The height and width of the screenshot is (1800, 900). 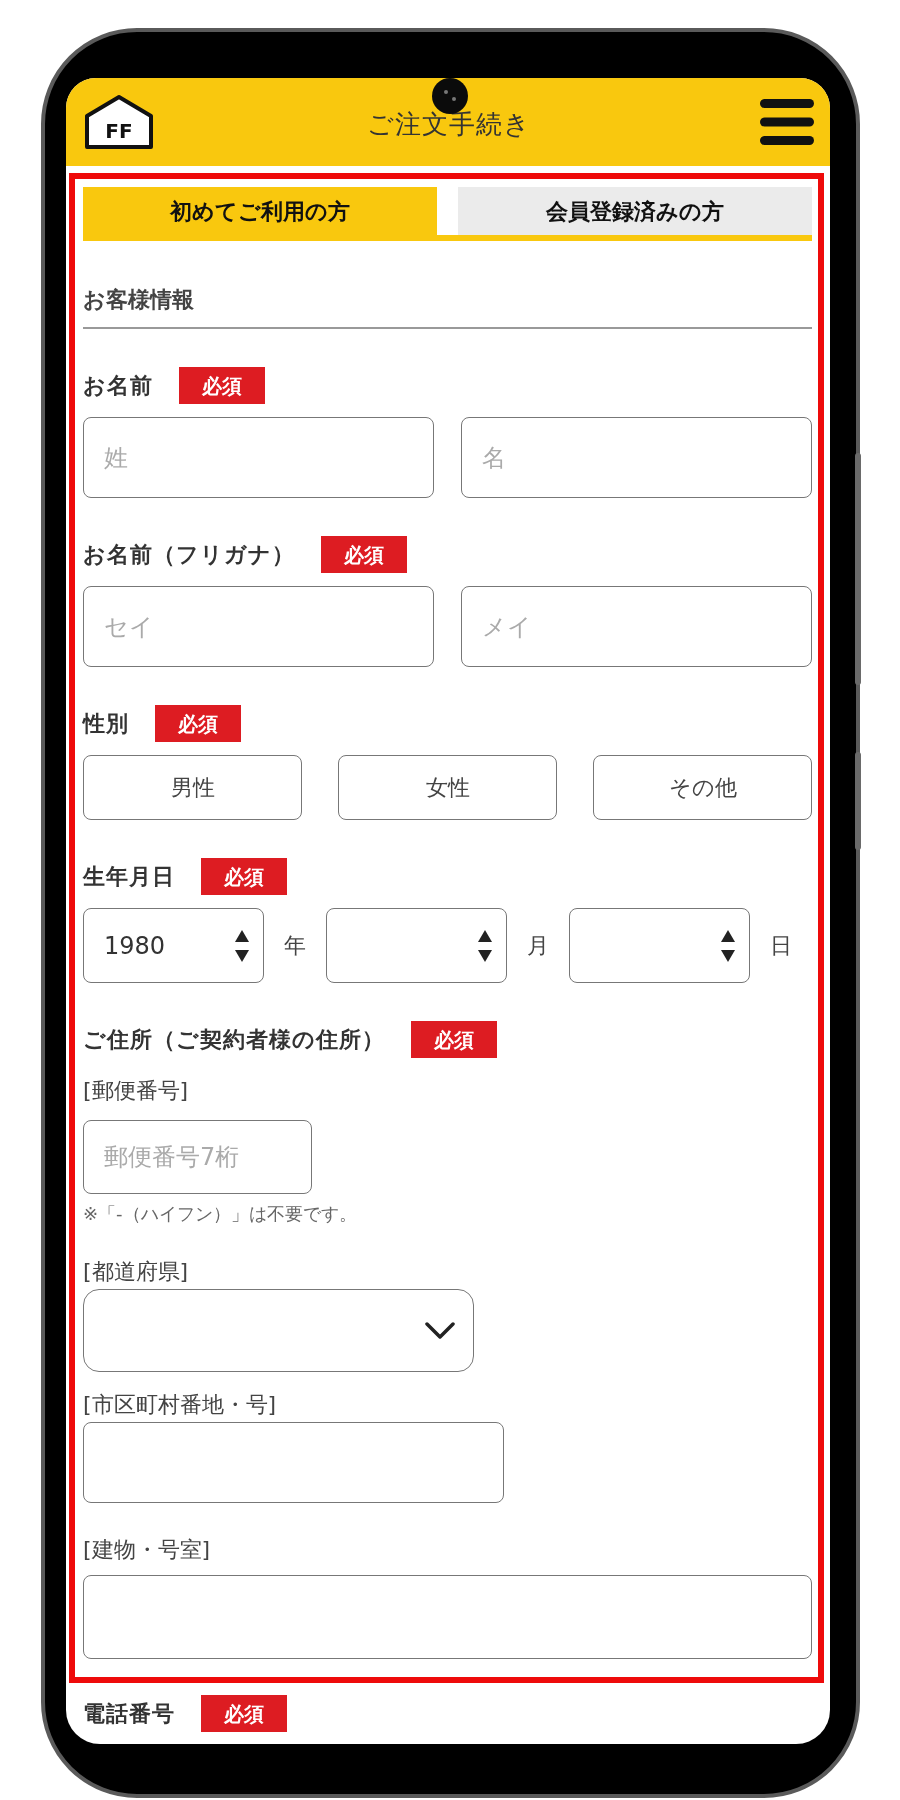 I want to click on house-icon, so click(x=119, y=122).